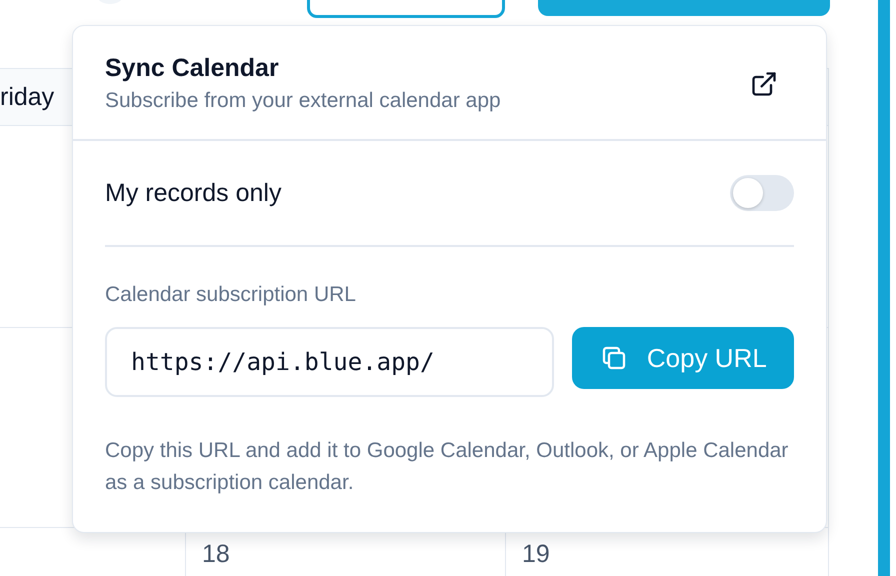 The width and height of the screenshot is (896, 576). What do you see at coordinates (329, 362) in the screenshot?
I see `url-field: https://api.blue.app/` at bounding box center [329, 362].